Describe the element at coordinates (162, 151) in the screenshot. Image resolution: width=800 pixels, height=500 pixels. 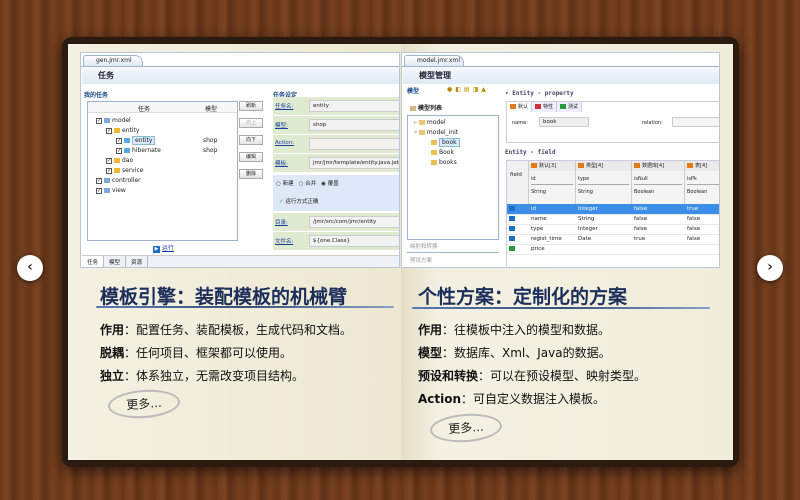
I see `tree-item: ✓ hibernate shop` at that location.